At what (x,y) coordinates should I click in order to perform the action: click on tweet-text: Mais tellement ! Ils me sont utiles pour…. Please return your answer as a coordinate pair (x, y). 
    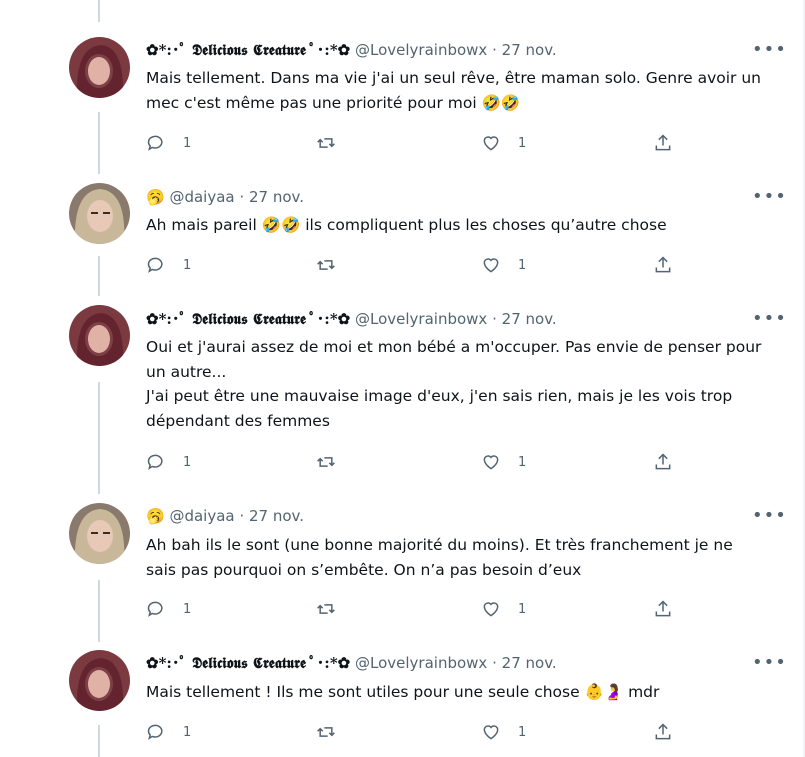
    Looking at the image, I should click on (403, 692).